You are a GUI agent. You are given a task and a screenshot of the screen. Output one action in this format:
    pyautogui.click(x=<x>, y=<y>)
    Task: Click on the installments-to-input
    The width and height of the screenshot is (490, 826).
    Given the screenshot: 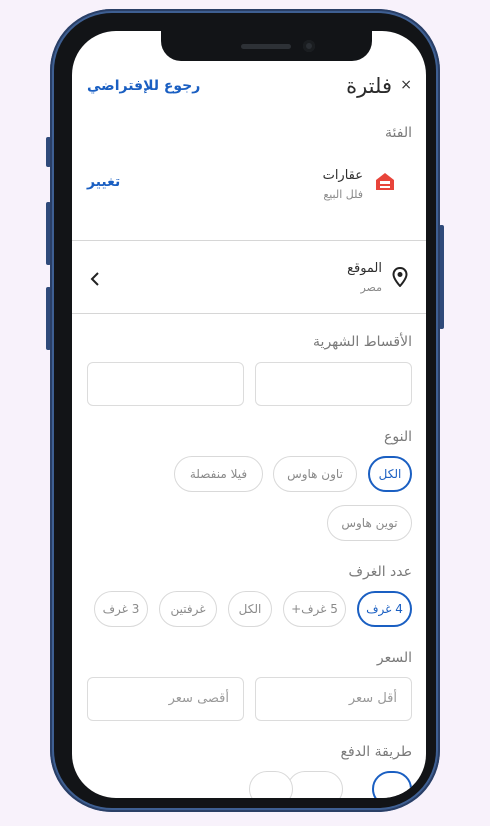 What is the action you would take?
    pyautogui.click(x=165, y=384)
    